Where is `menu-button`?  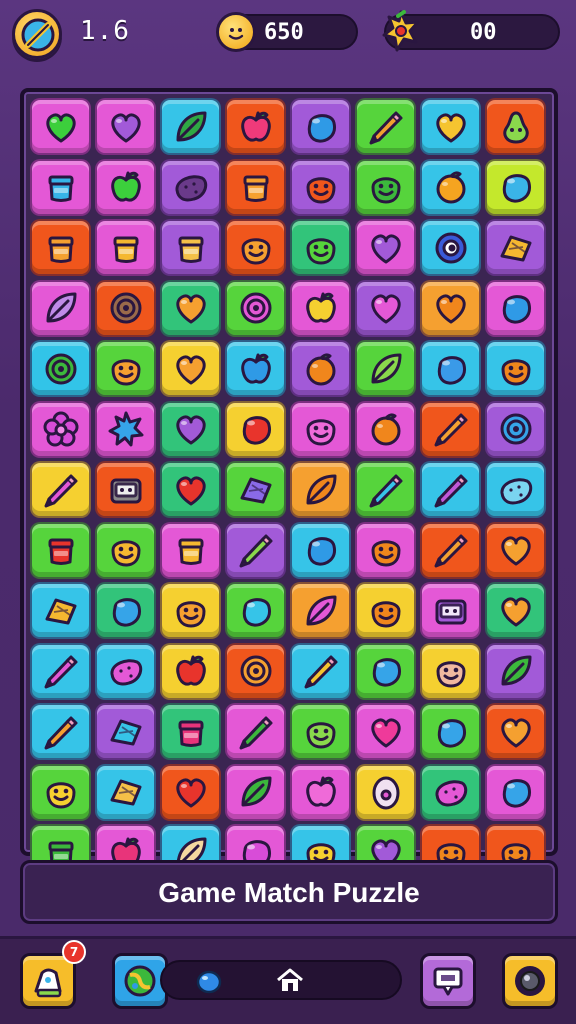 menu-button is located at coordinates (37, 34).